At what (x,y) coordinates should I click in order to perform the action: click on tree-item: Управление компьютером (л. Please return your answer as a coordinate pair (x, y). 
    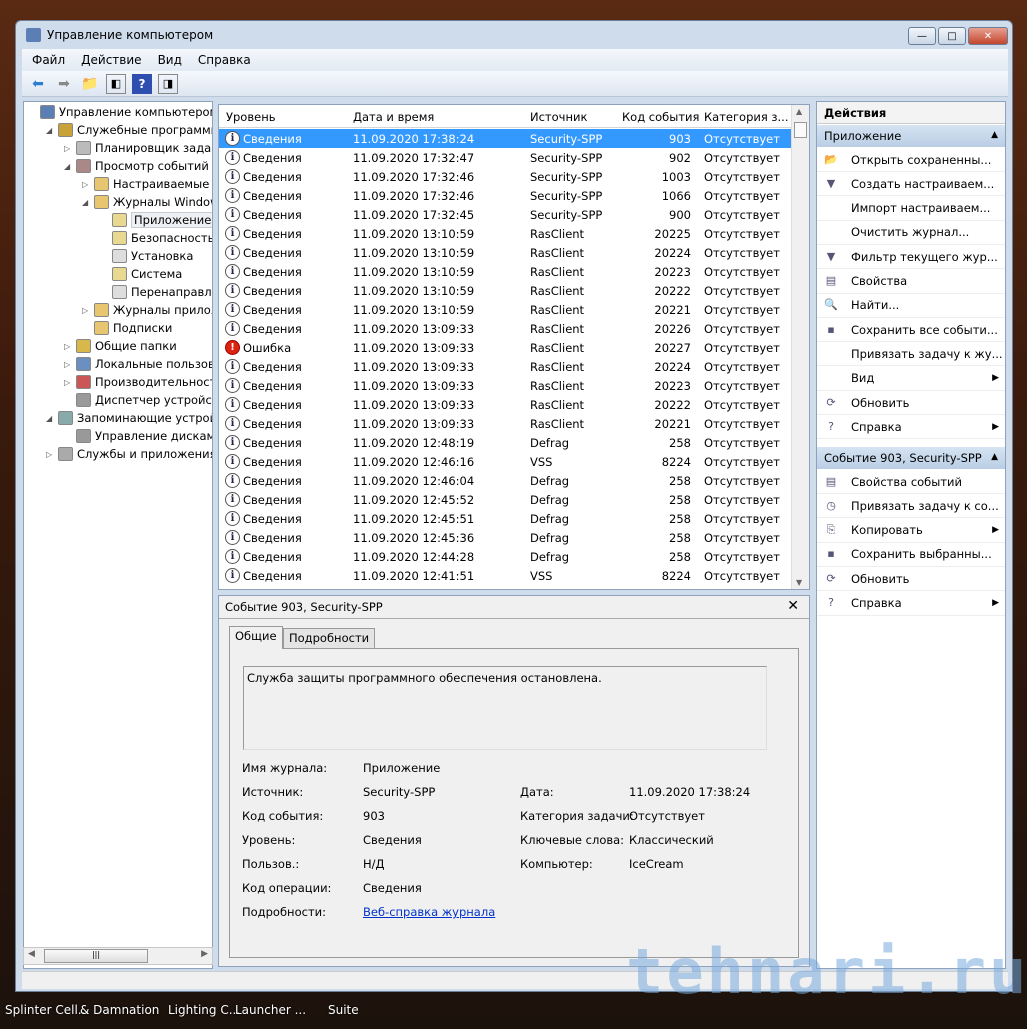
    Looking at the image, I should click on (120, 112).